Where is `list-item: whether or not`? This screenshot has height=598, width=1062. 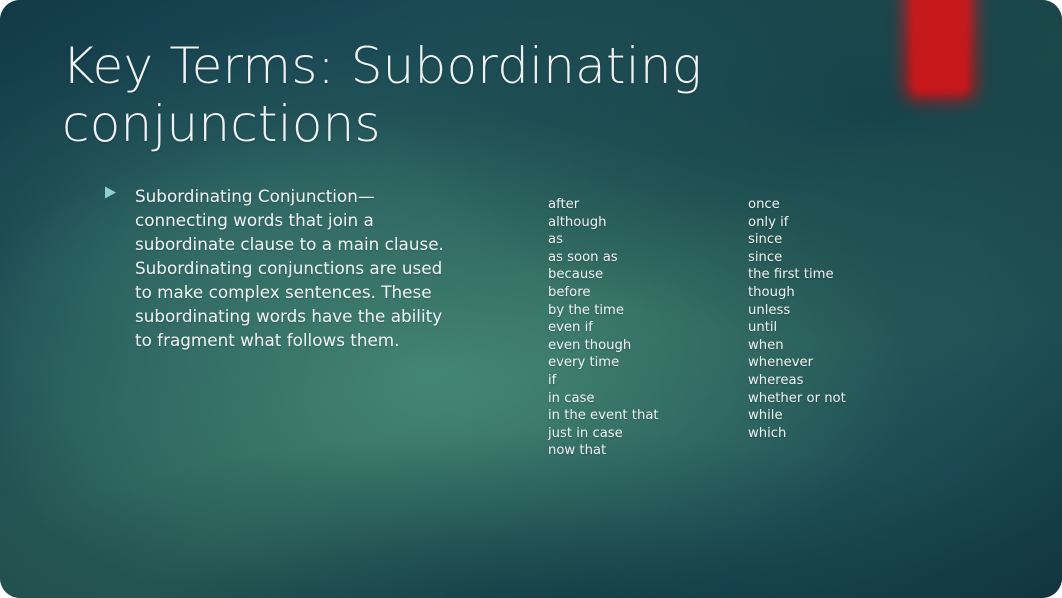 list-item: whether or not is located at coordinates (797, 398).